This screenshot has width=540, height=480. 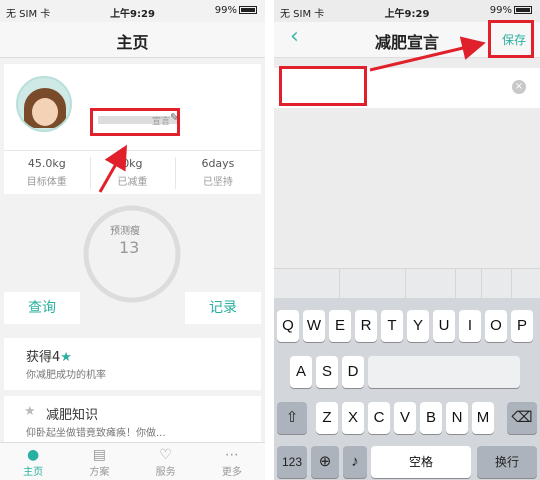 What do you see at coordinates (218, 163) in the screenshot?
I see `stat-value: 6days` at bounding box center [218, 163].